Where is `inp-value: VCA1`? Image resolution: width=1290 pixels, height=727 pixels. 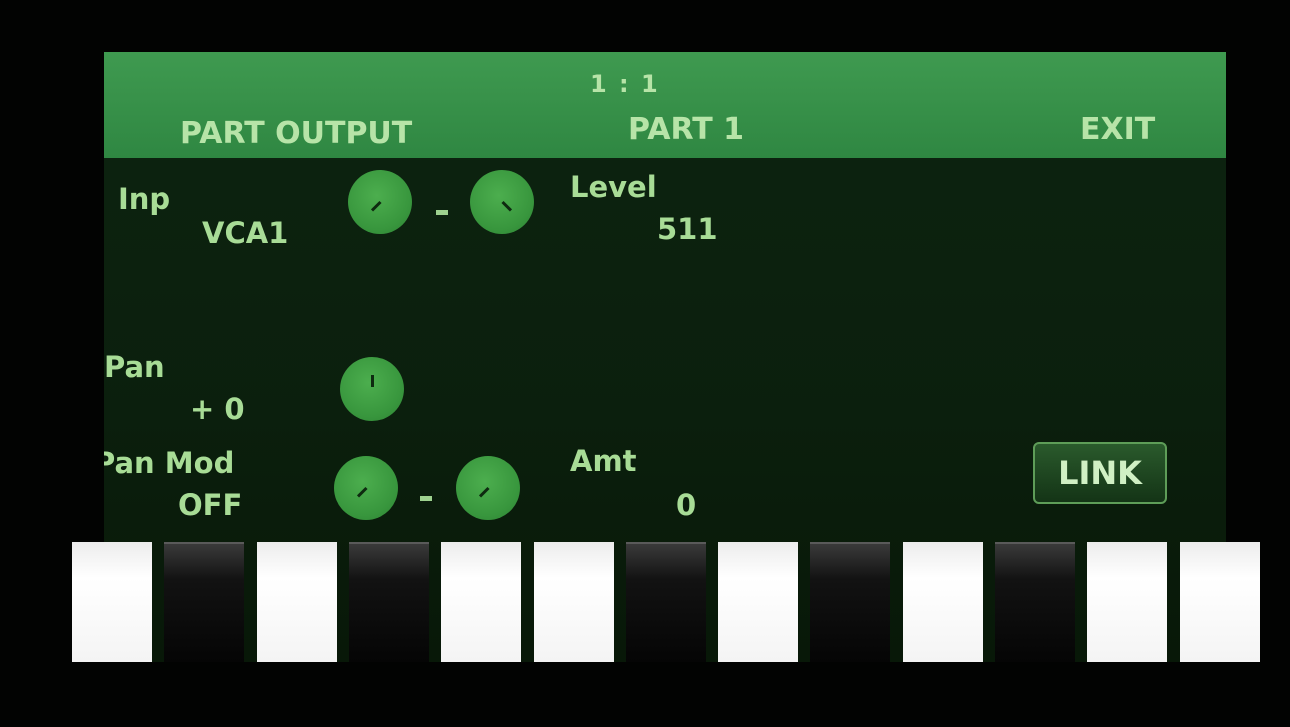
inp-value: VCA1 is located at coordinates (245, 233).